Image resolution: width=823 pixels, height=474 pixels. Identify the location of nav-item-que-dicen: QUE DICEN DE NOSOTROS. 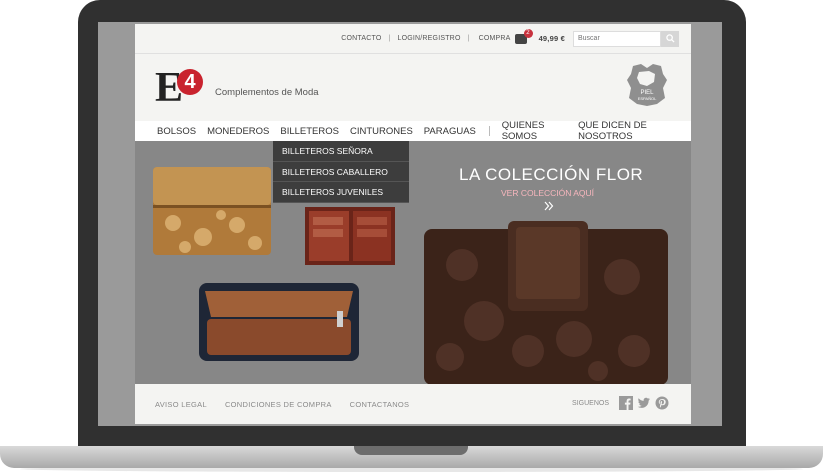
(629, 131).